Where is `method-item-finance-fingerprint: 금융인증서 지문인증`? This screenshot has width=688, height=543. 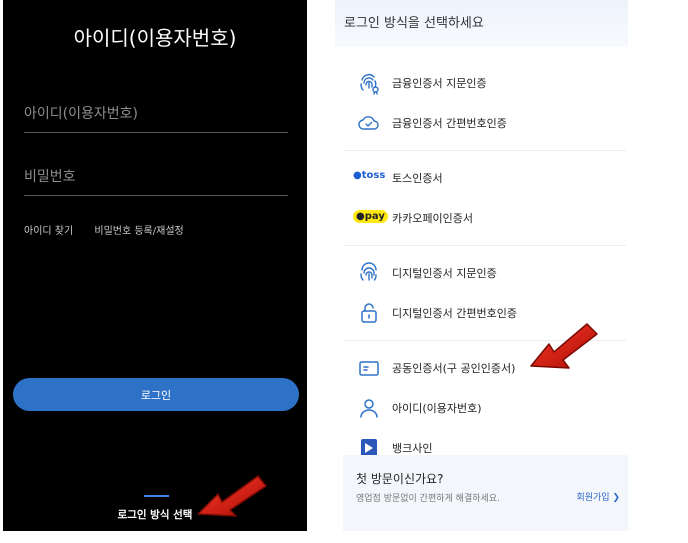 method-item-finance-fingerprint: 금융인증서 지문인증 is located at coordinates (481, 83).